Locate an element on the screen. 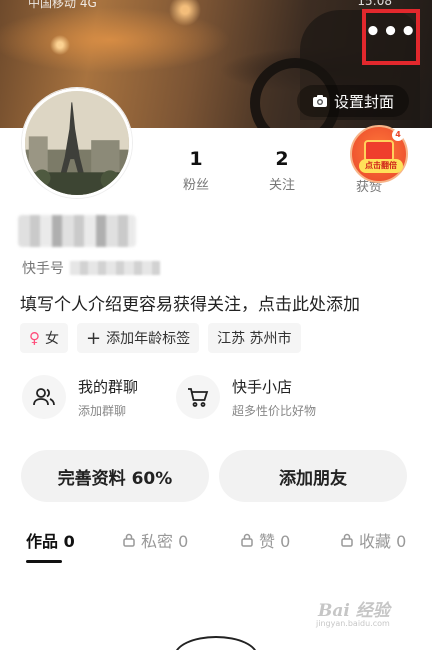  profile-tags: ♀ 女 + 添加年龄标签 江苏 苏州市 is located at coordinates (160, 338).